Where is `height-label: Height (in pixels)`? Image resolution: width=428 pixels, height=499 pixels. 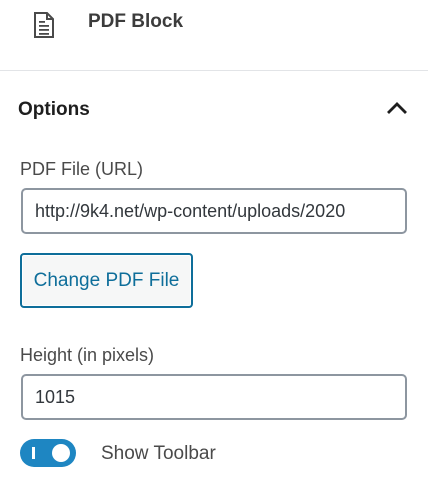 height-label: Height (in pixels) is located at coordinates (87, 355).